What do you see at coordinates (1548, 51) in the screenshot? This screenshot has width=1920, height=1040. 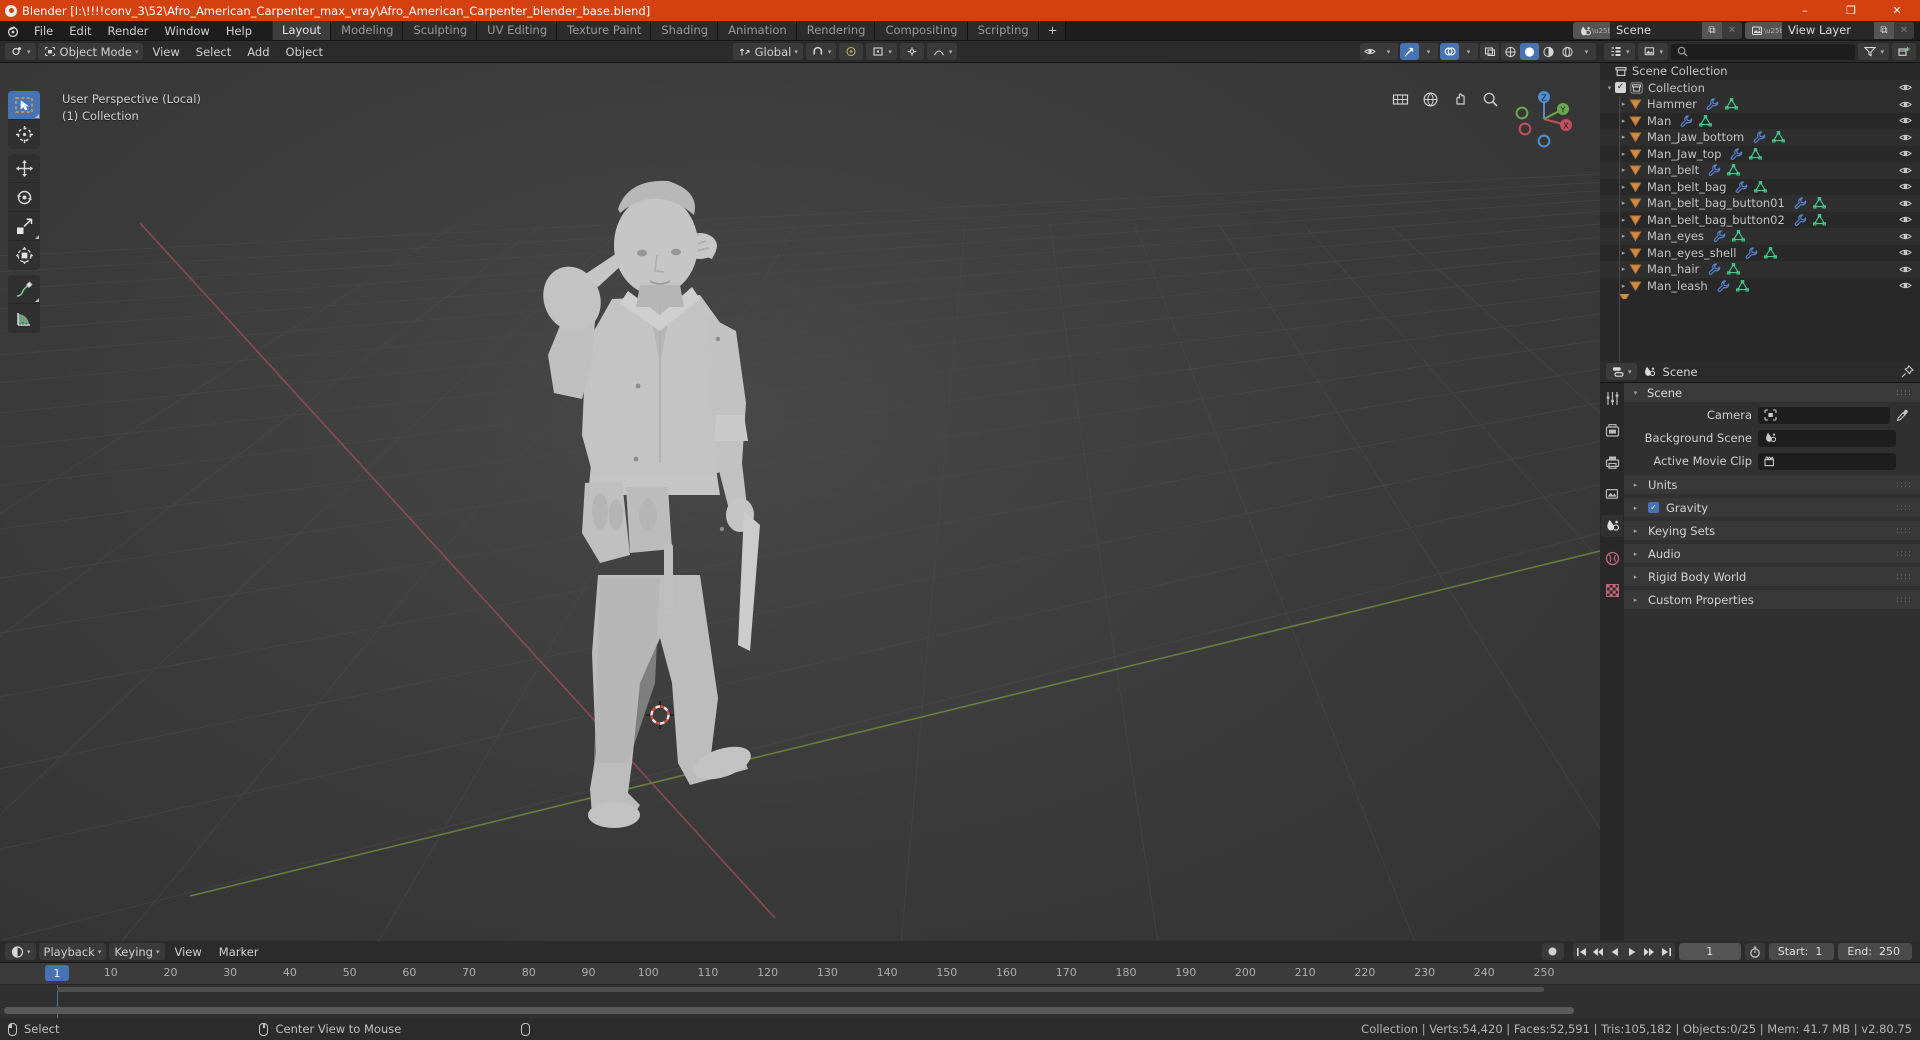 I see `shading-mode-selector: ▾` at bounding box center [1548, 51].